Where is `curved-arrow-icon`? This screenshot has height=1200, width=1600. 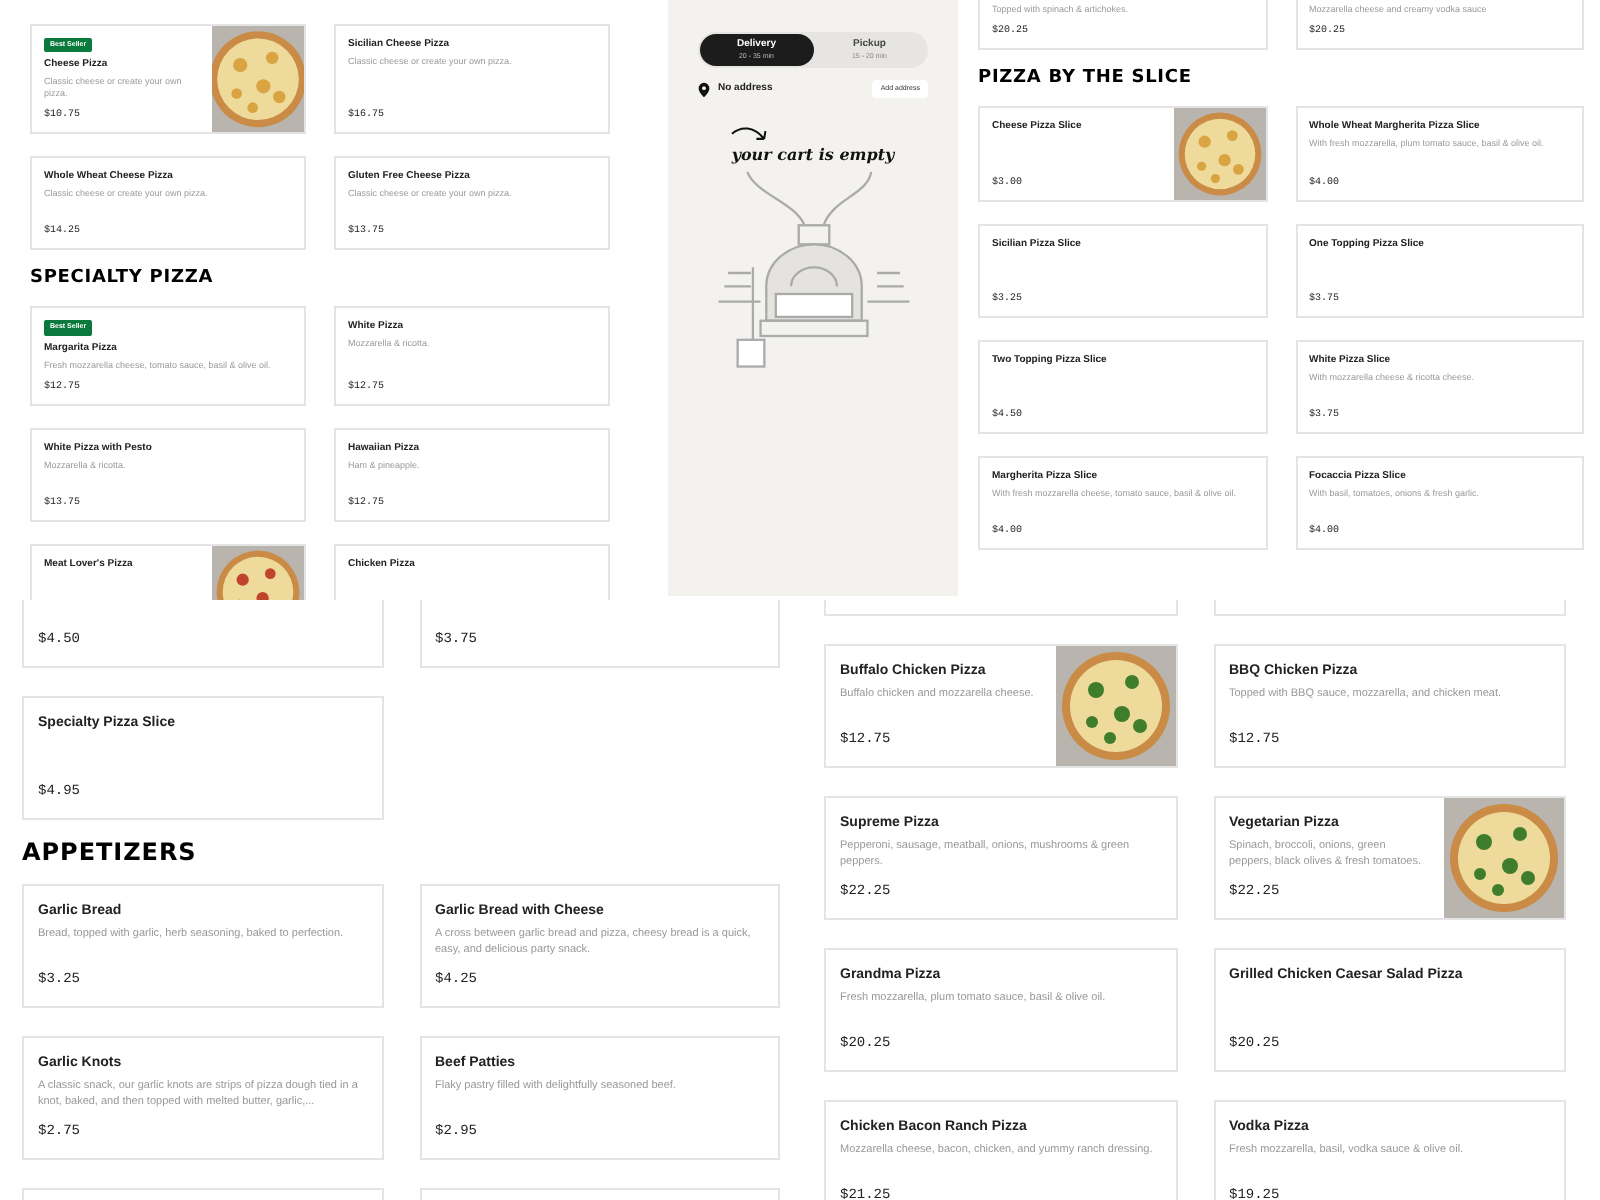
curved-arrow-icon is located at coordinates (750, 135).